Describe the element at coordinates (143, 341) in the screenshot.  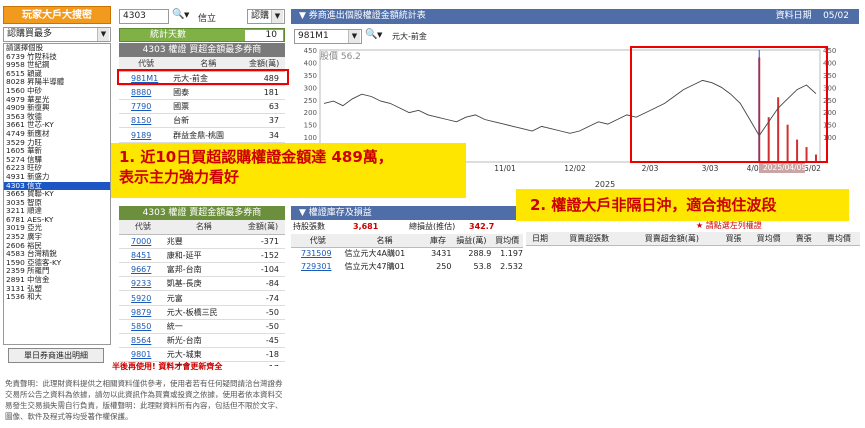
I see `broker-code-link: 8564` at that location.